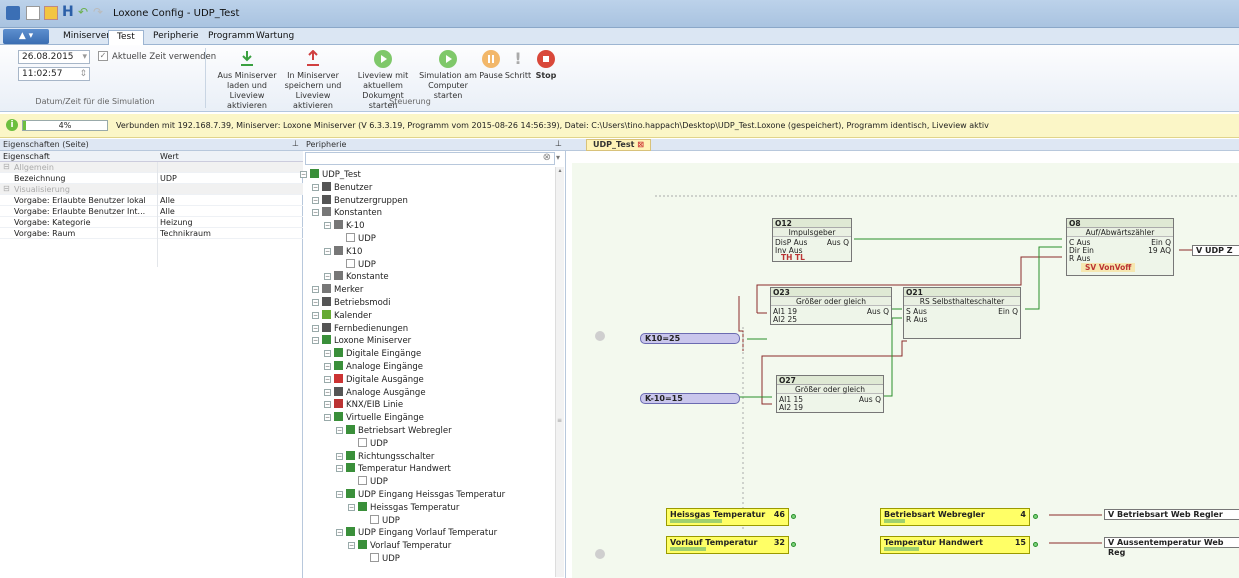  I want to click on block-input: R Aus, so click(916, 319).